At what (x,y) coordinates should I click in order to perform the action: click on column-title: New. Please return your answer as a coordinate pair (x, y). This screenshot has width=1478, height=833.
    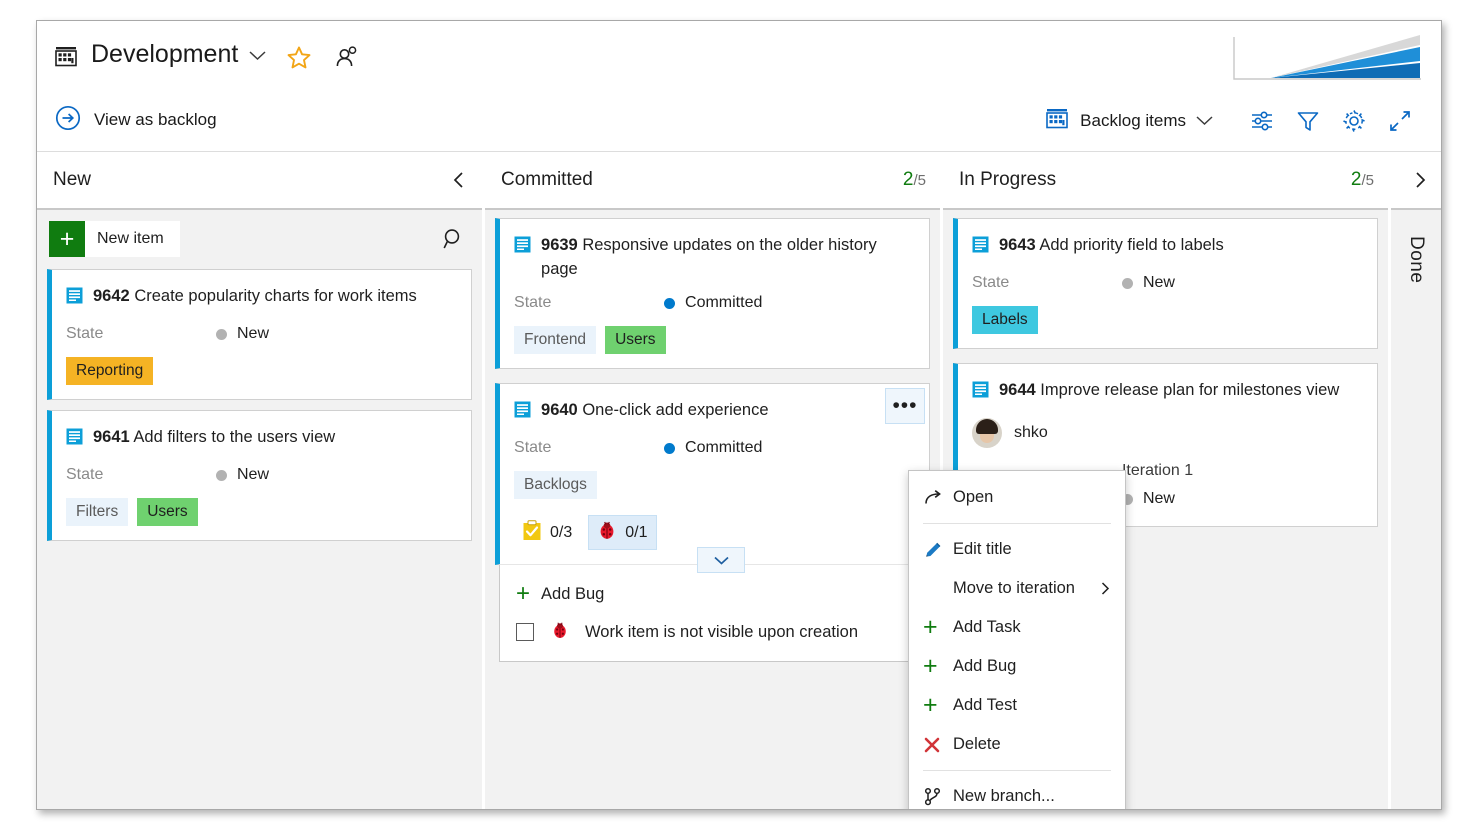
    Looking at the image, I should click on (72, 179).